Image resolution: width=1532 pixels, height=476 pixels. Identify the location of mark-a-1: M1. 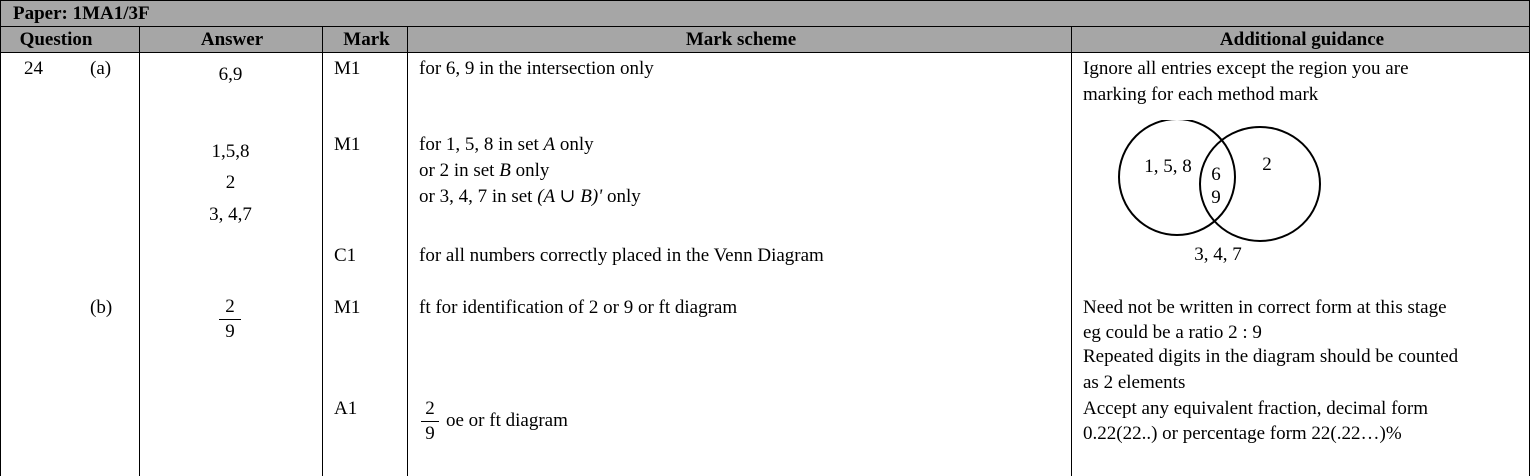
(347, 68).